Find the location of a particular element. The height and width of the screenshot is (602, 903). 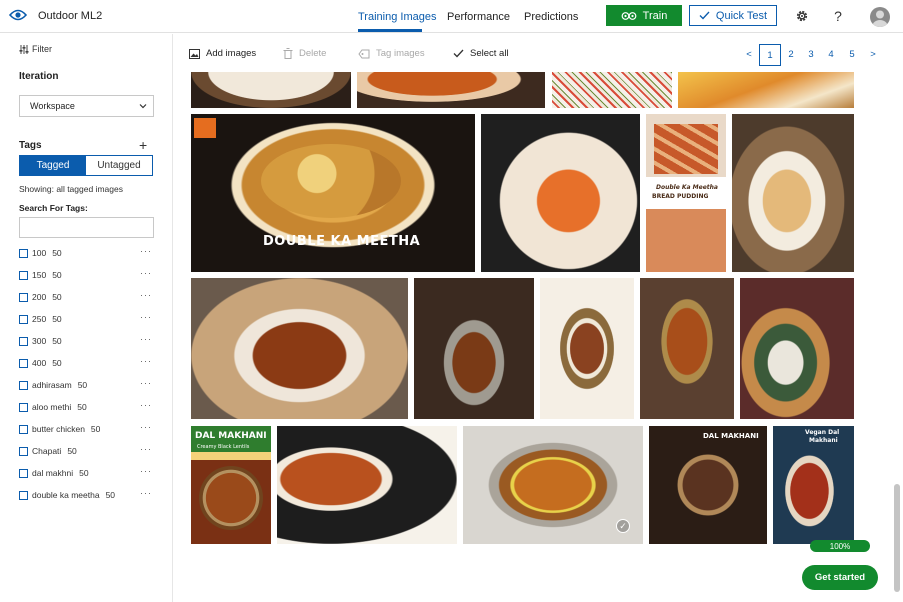

image-thumbnail: ✓ is located at coordinates (553, 485).